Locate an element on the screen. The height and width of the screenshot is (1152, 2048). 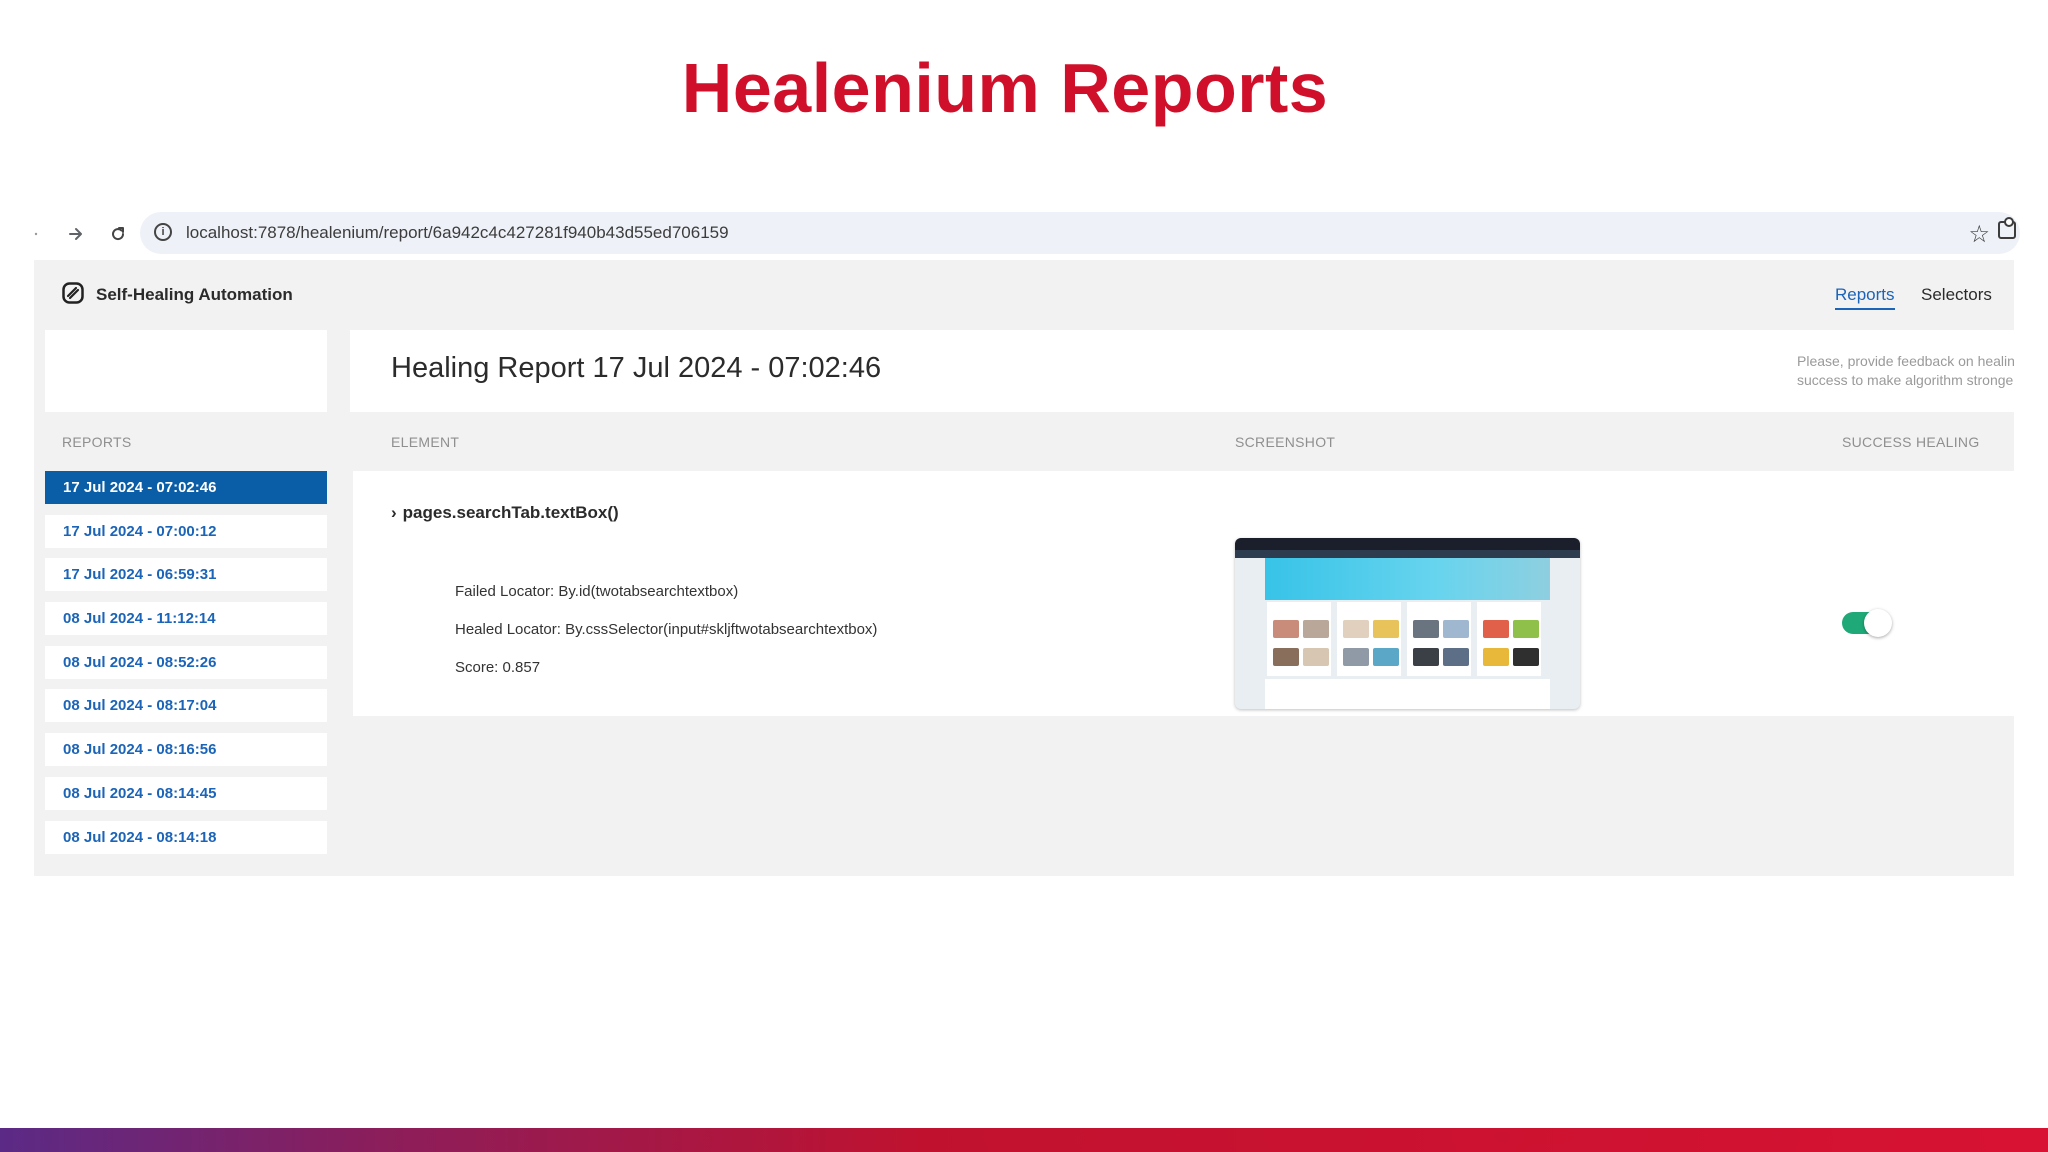
feedback-line-1: Please, provide feedback on healing is located at coordinates (1905, 361).